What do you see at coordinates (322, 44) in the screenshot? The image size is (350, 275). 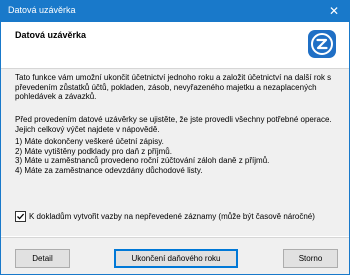 I see `app-logo-icon` at bounding box center [322, 44].